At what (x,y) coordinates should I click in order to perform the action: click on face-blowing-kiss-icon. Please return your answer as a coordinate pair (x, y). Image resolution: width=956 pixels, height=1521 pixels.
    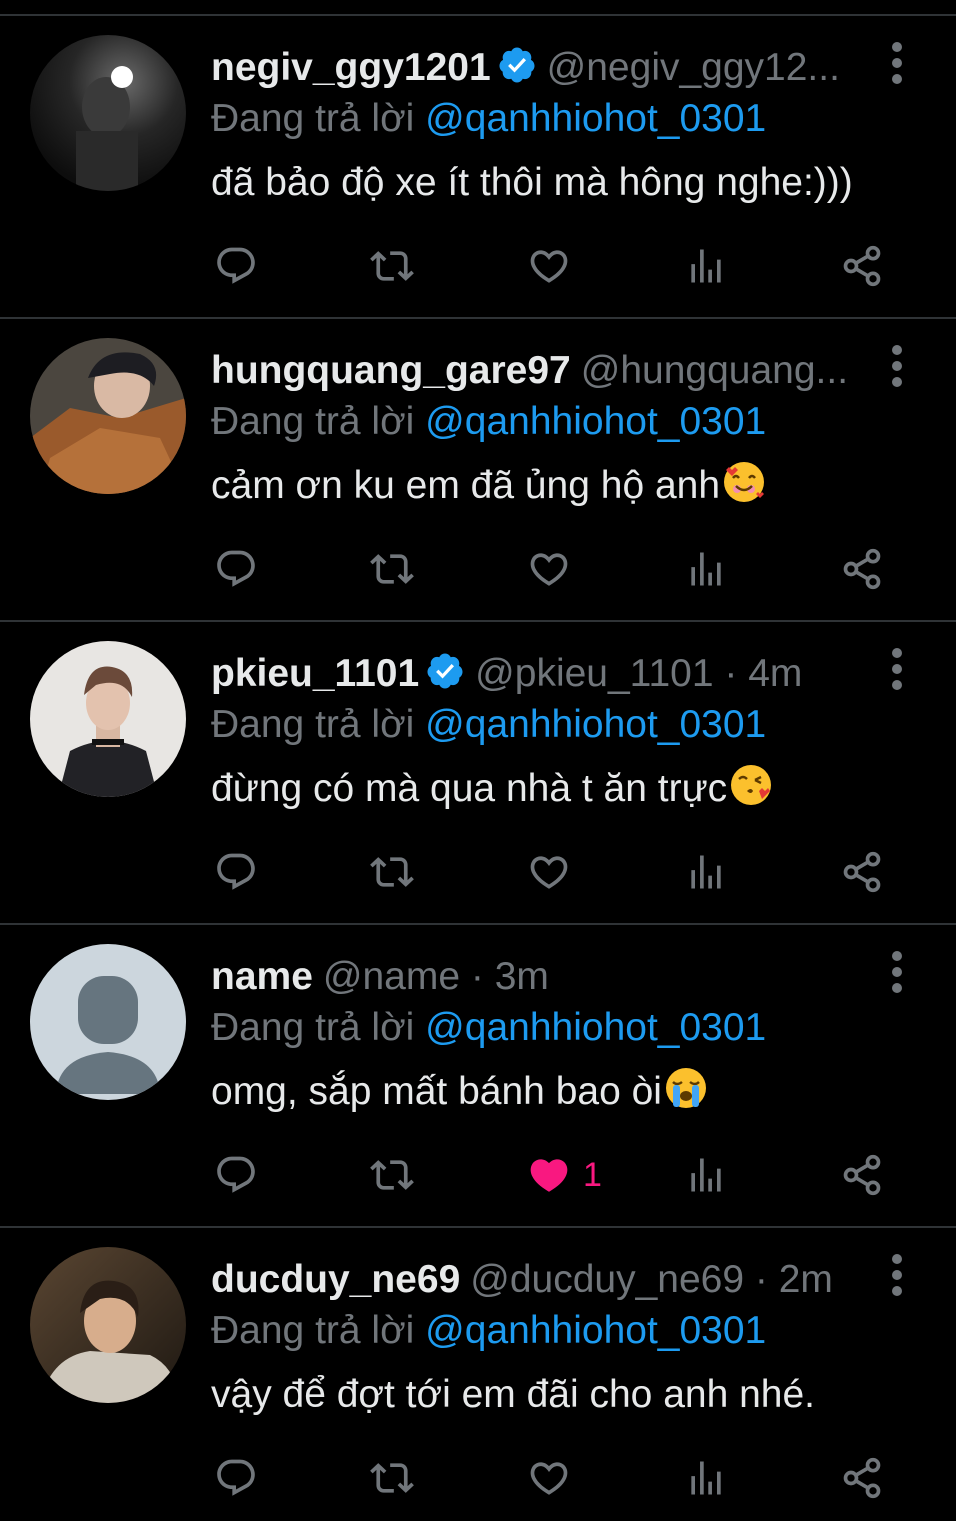
    Looking at the image, I should click on (751, 785).